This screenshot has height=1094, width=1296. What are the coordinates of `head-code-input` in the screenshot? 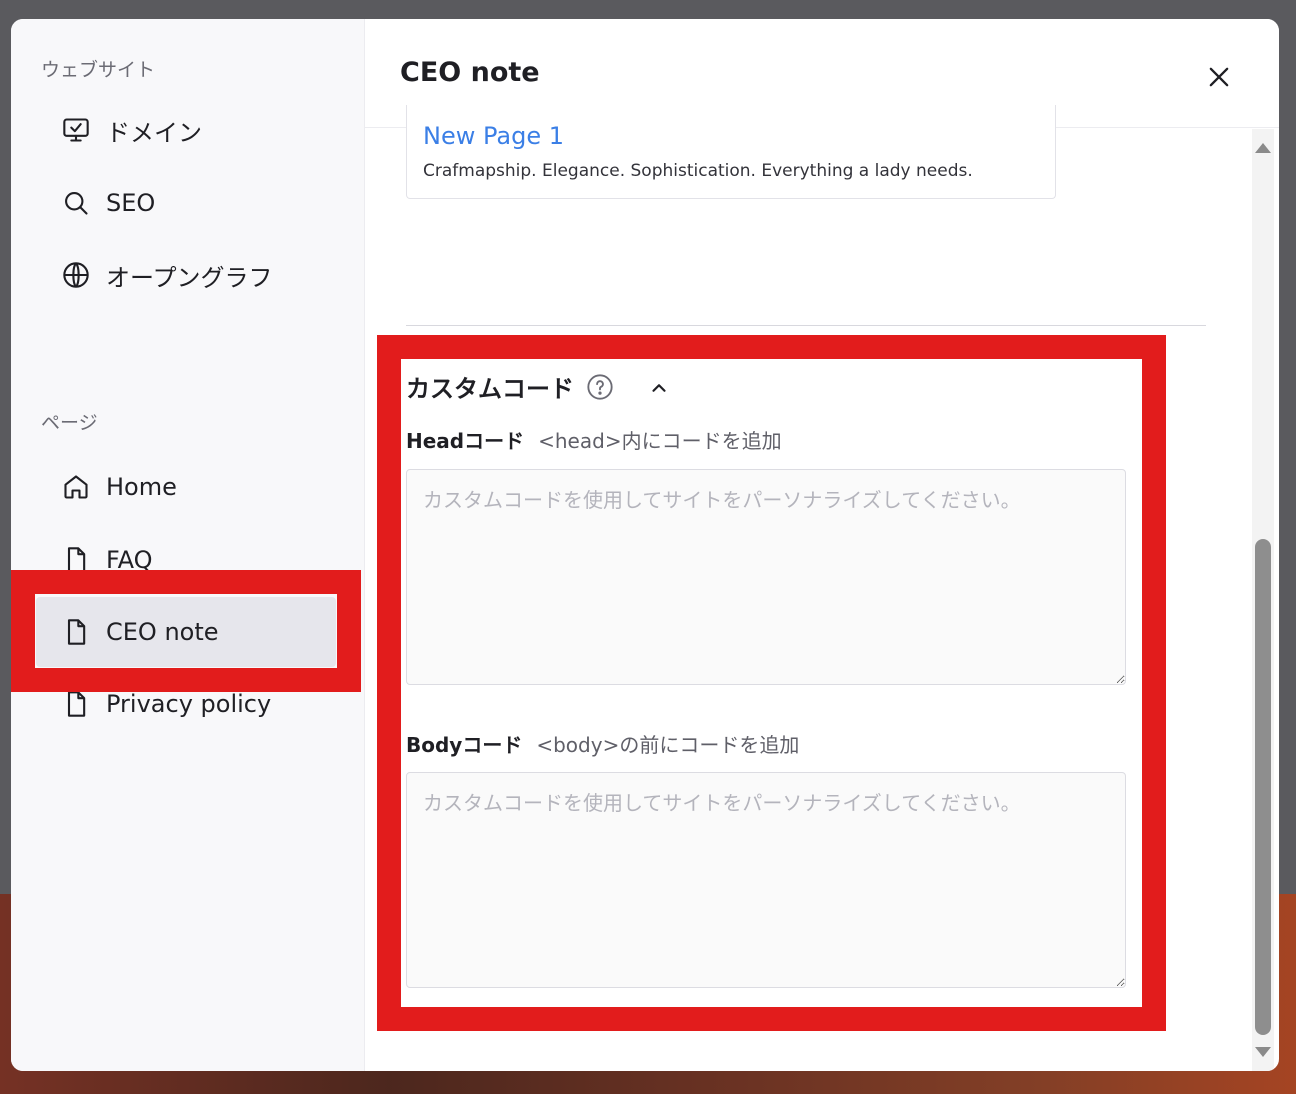 It's located at (766, 577).